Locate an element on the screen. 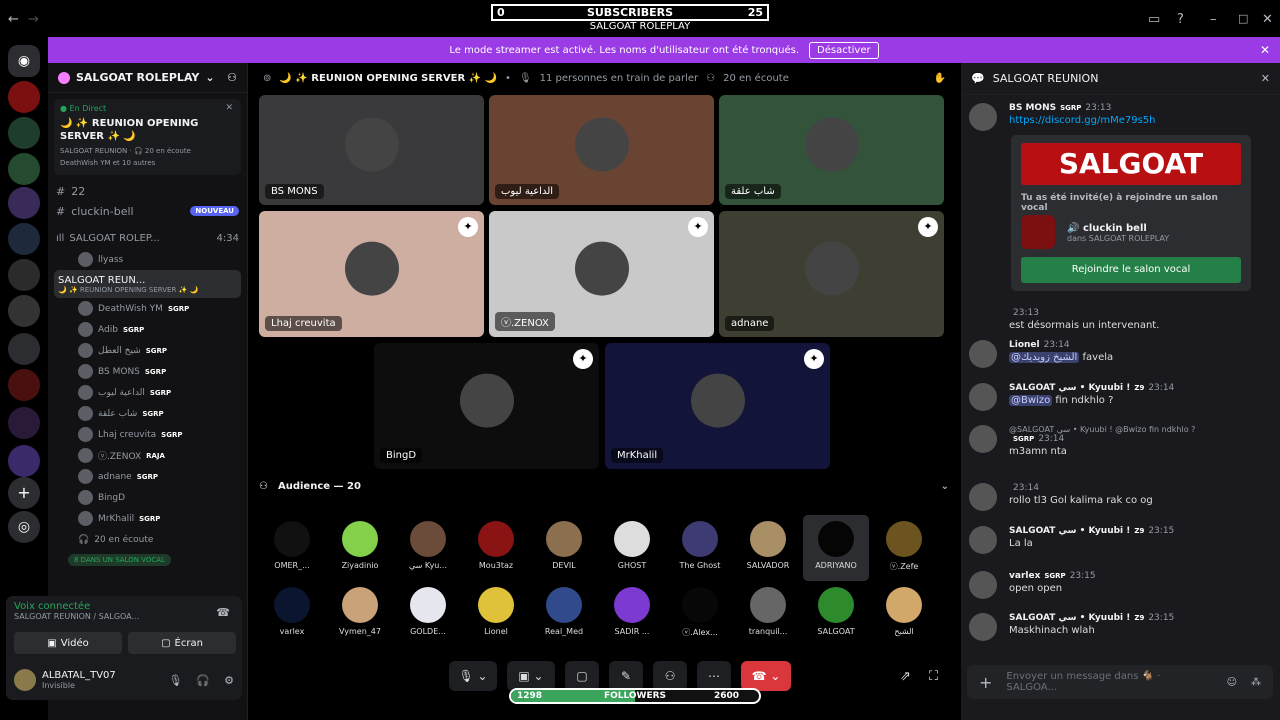 This screenshot has width=1280, height=720. mute-button: 🎙 ⌄ is located at coordinates (473, 676).